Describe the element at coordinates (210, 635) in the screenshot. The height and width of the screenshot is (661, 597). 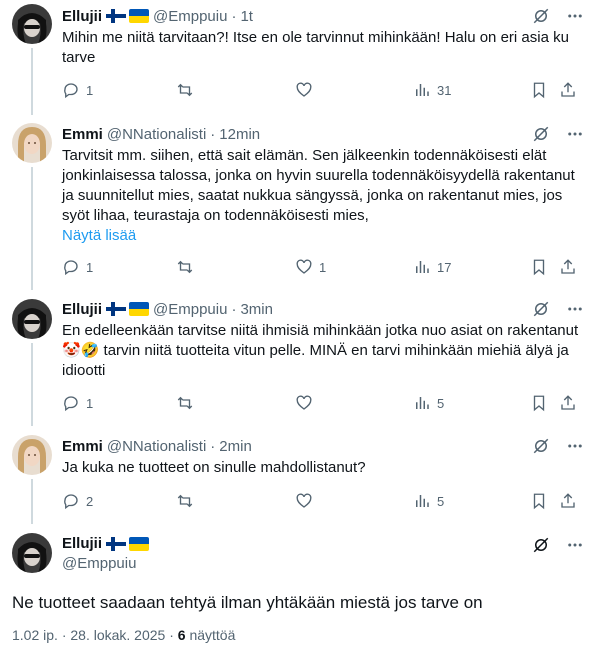
I see `views-label: näyttöä` at that location.